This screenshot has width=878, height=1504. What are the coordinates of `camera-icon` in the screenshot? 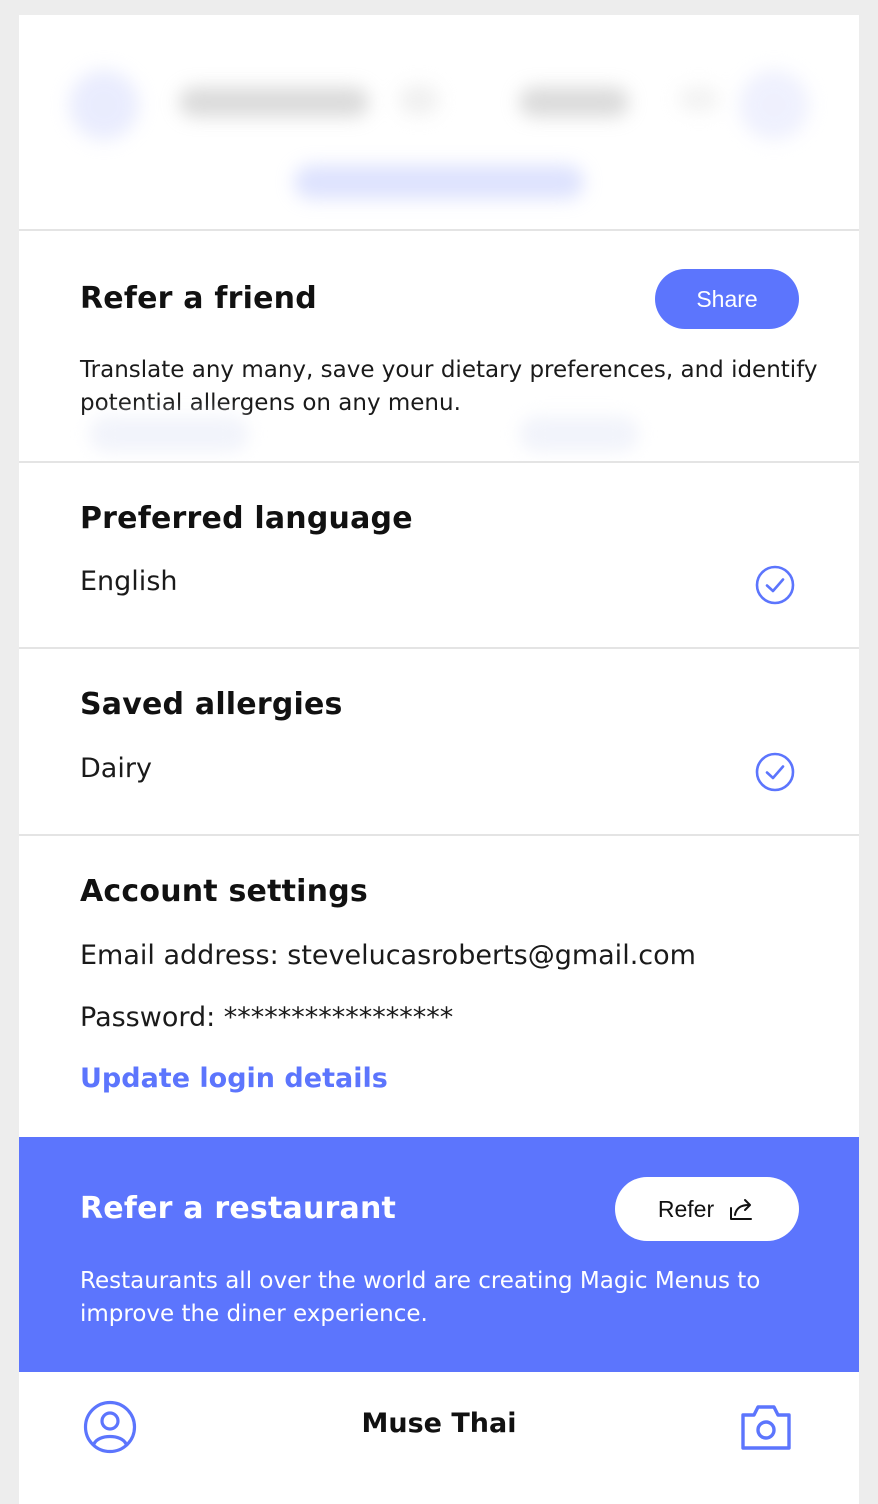 It's located at (766, 1427).